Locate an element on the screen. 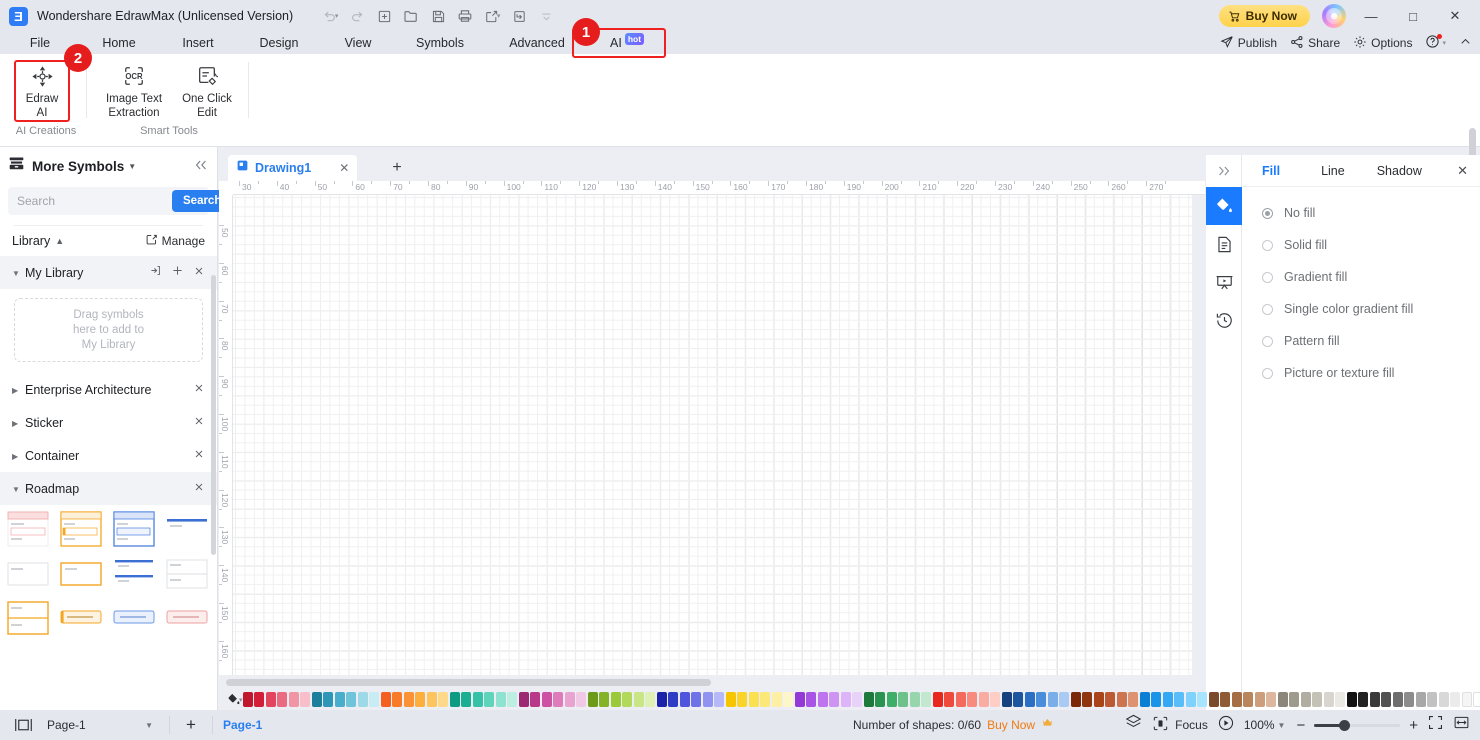  zoom-out-button: − is located at coordinates (1300, 725).